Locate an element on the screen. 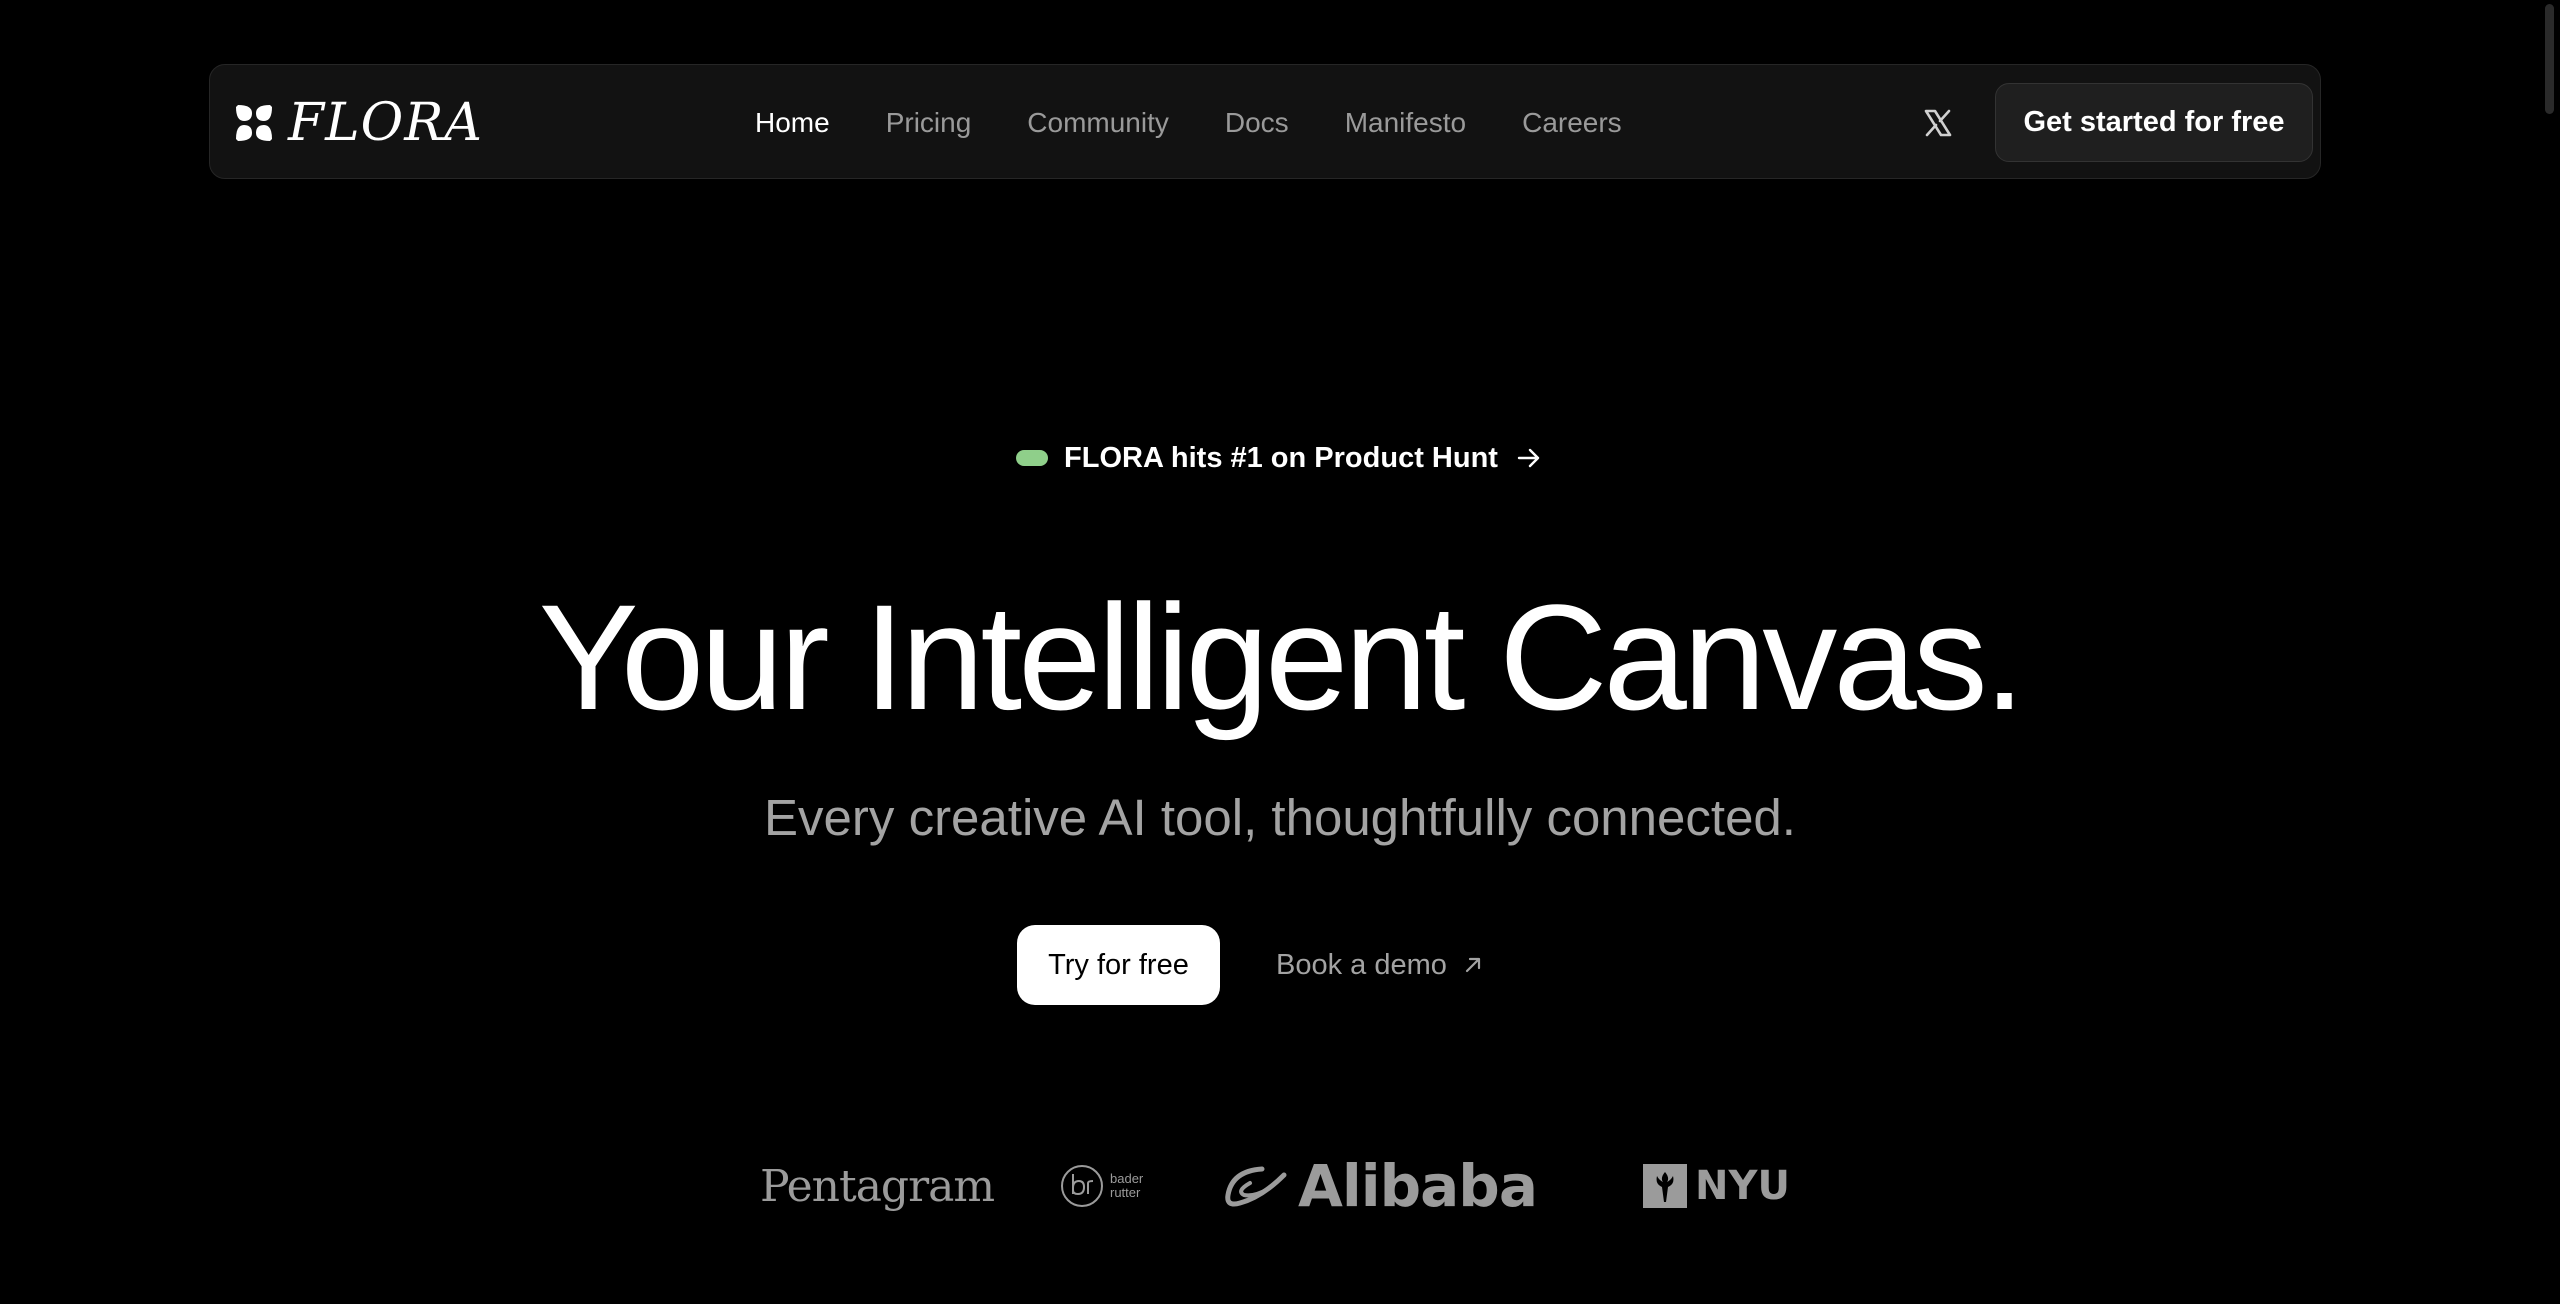 The height and width of the screenshot is (1304, 2560). get-started-button: Get started for free is located at coordinates (2154, 122).